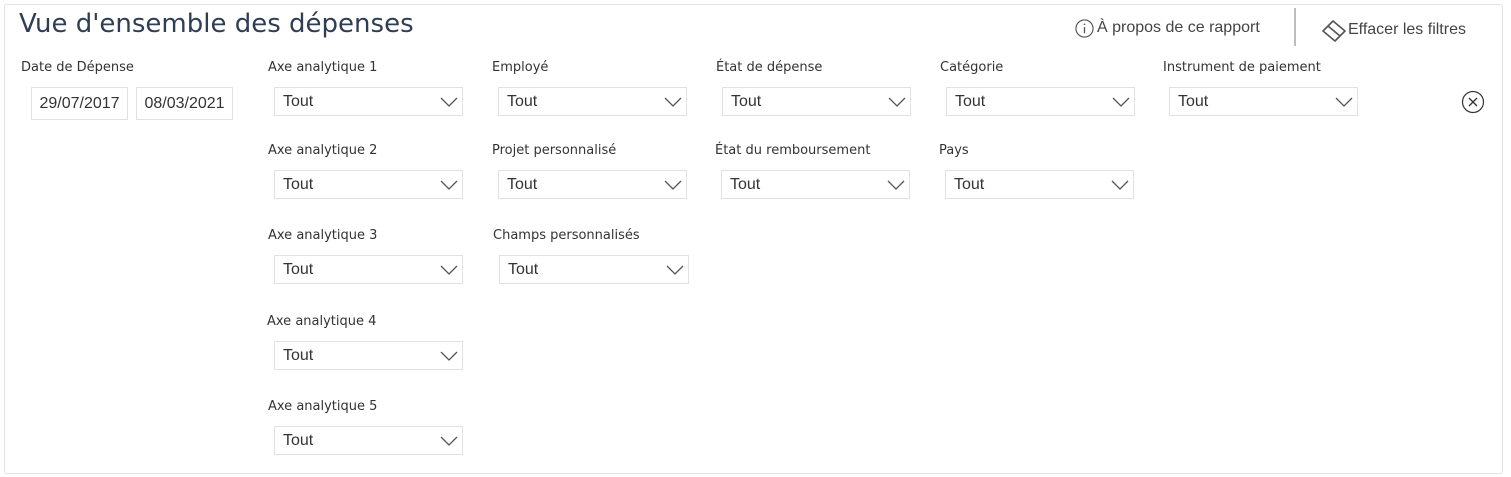  Describe the element at coordinates (298, 269) in the screenshot. I see `axe3-value: Tout` at that location.